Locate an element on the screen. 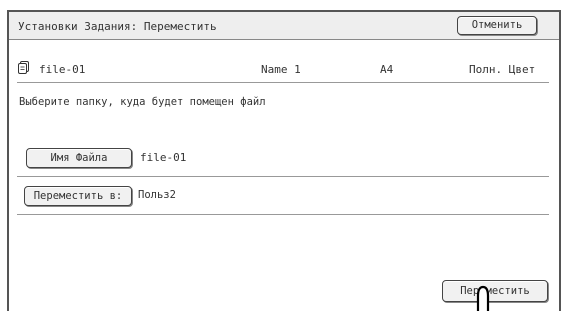 This screenshot has width=568, height=311. cancel-button: Отменить is located at coordinates (497, 25).